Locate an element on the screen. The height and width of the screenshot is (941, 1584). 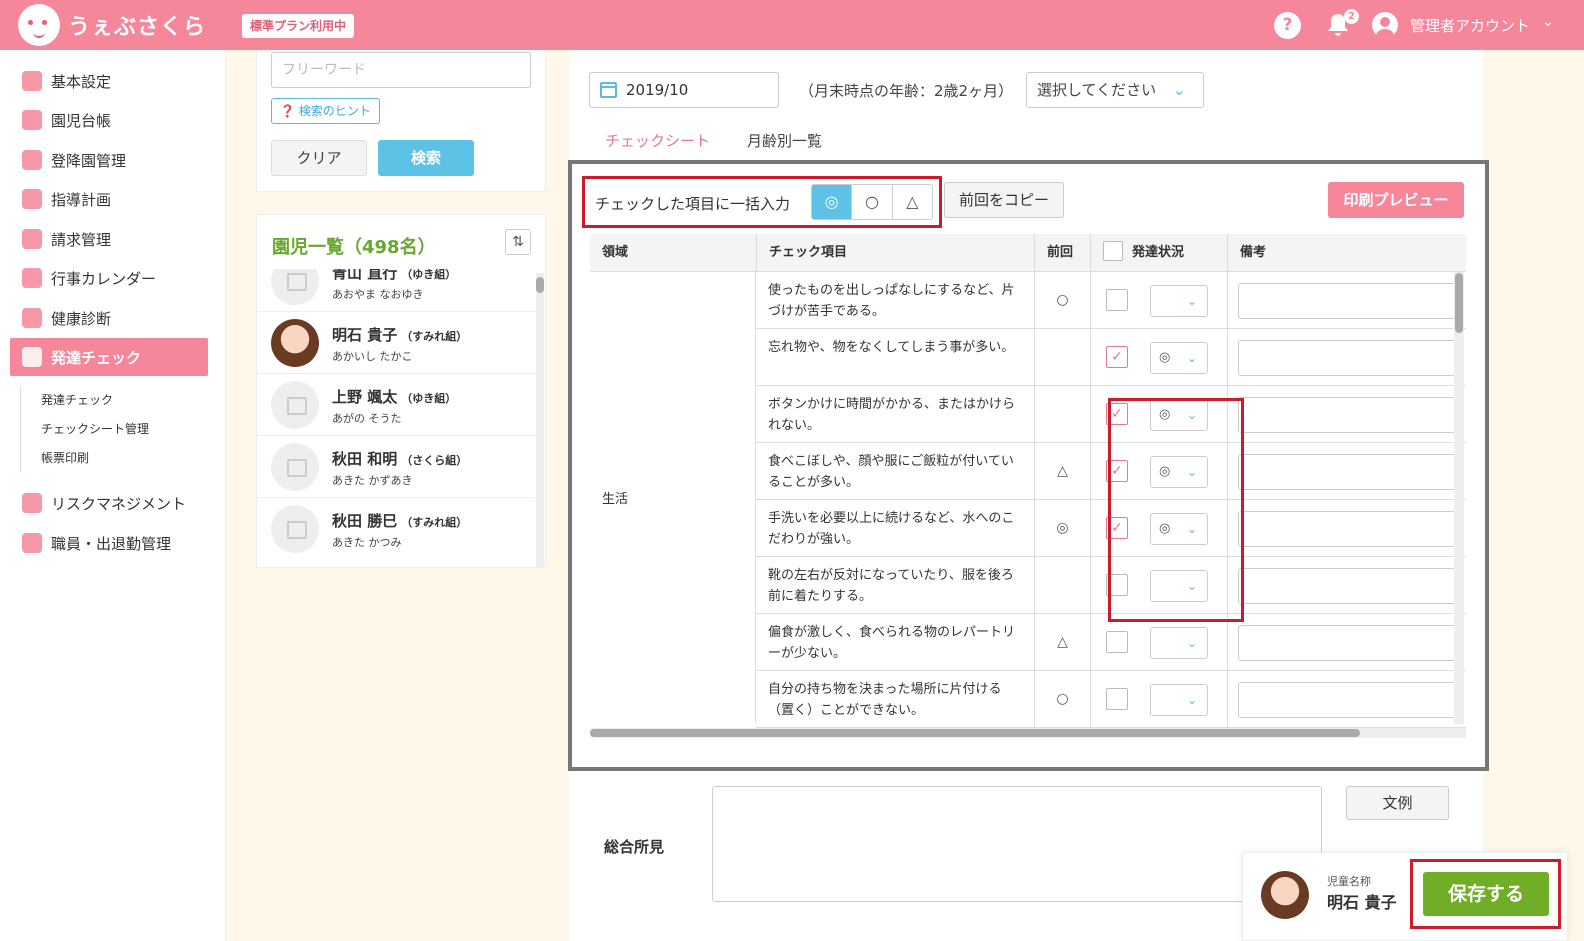
search-button: 検索 is located at coordinates (426, 158).